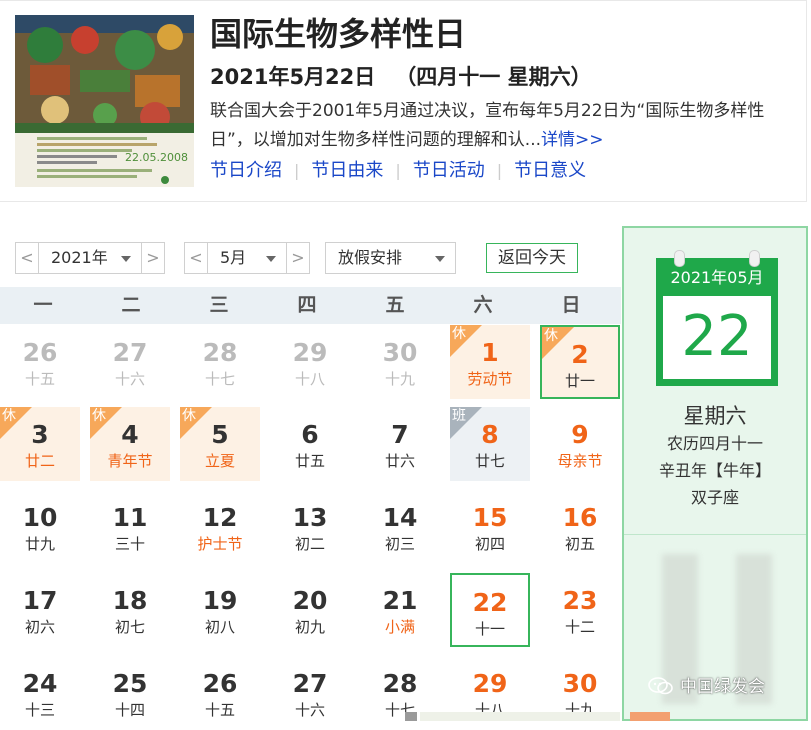  What do you see at coordinates (220, 517) in the screenshot?
I see `day-number: 12` at bounding box center [220, 517].